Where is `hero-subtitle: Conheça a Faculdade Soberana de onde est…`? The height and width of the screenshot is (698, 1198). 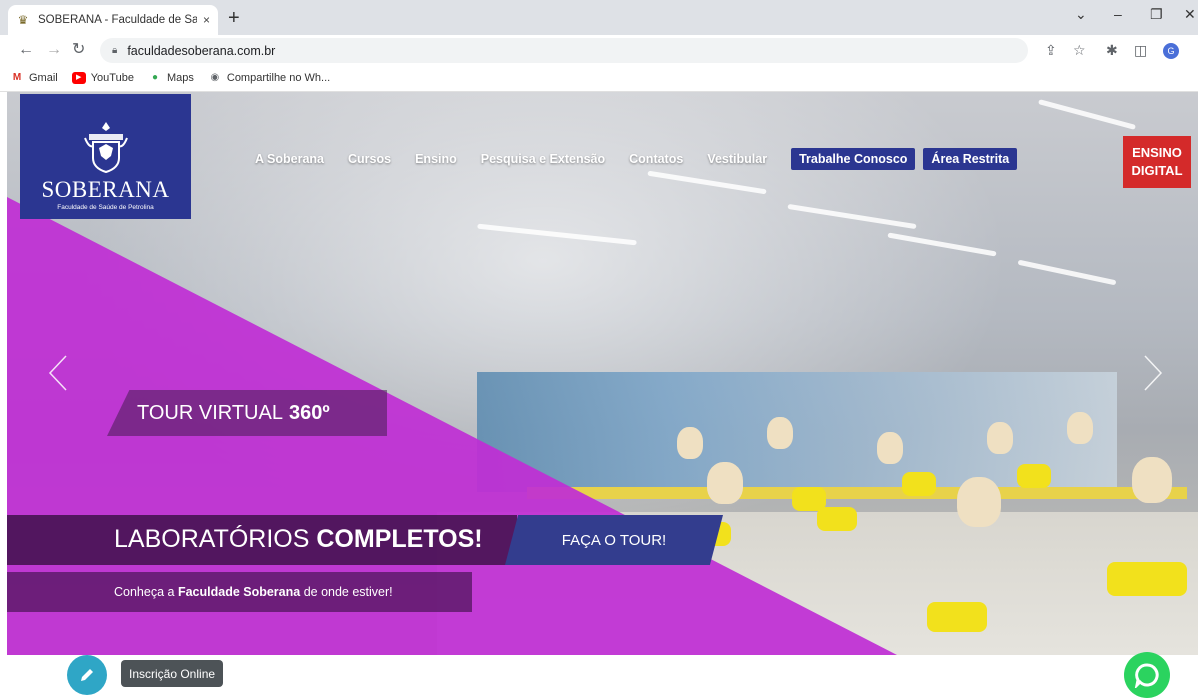
hero-subtitle: Conheça a Faculdade Soberana de onde est… is located at coordinates (253, 592).